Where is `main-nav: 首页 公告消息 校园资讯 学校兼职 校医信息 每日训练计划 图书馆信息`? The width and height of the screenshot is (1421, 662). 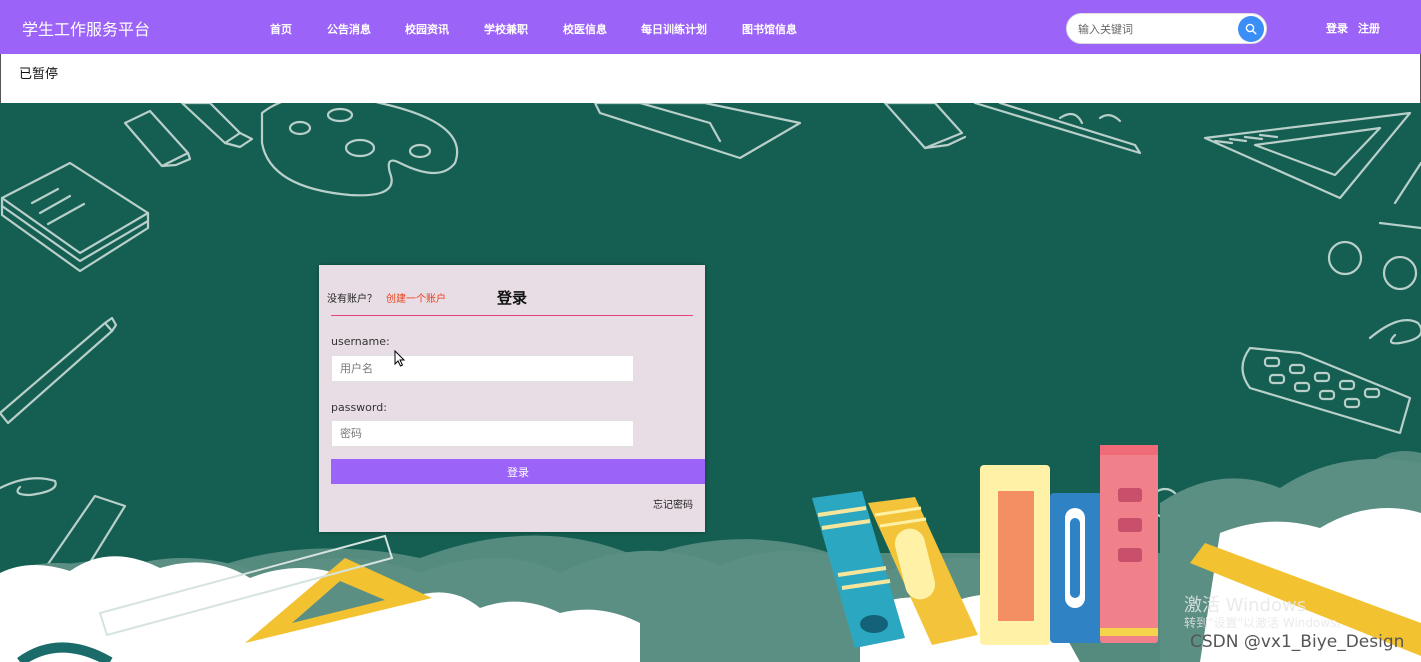
main-nav: 首页 公告消息 校园资讯 学校兼职 校医信息 每日训练计划 图书馆信息 is located at coordinates (550, 29).